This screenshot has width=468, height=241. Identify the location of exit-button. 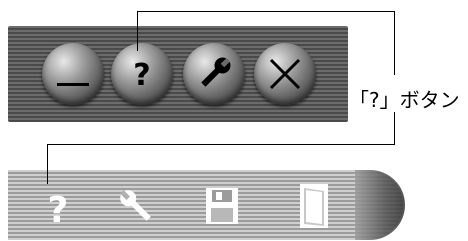
(314, 207).